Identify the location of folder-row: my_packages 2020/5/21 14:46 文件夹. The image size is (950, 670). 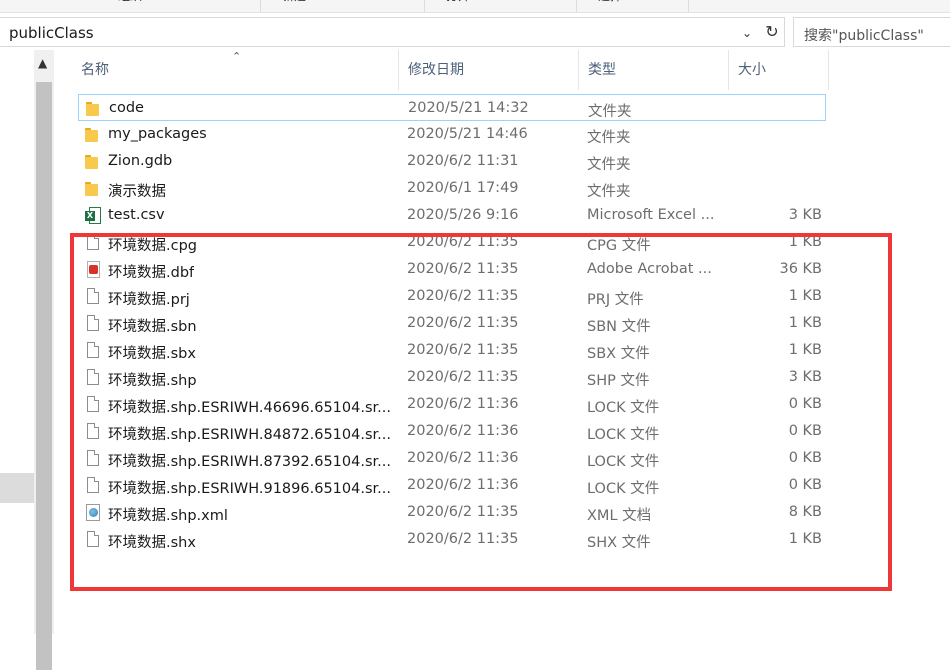
(452, 134).